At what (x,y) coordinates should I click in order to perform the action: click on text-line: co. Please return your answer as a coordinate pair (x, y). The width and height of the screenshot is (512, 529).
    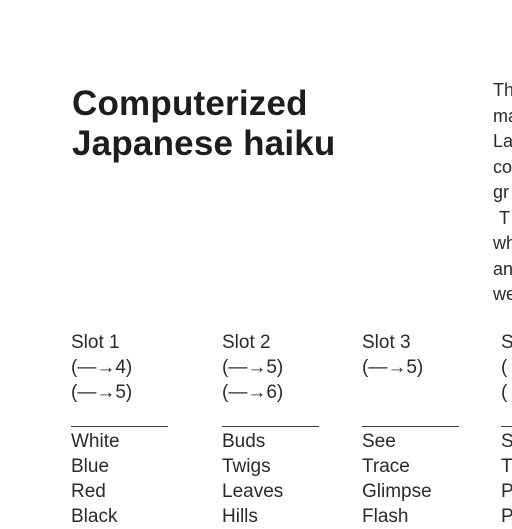
    Looking at the image, I should click on (502, 166).